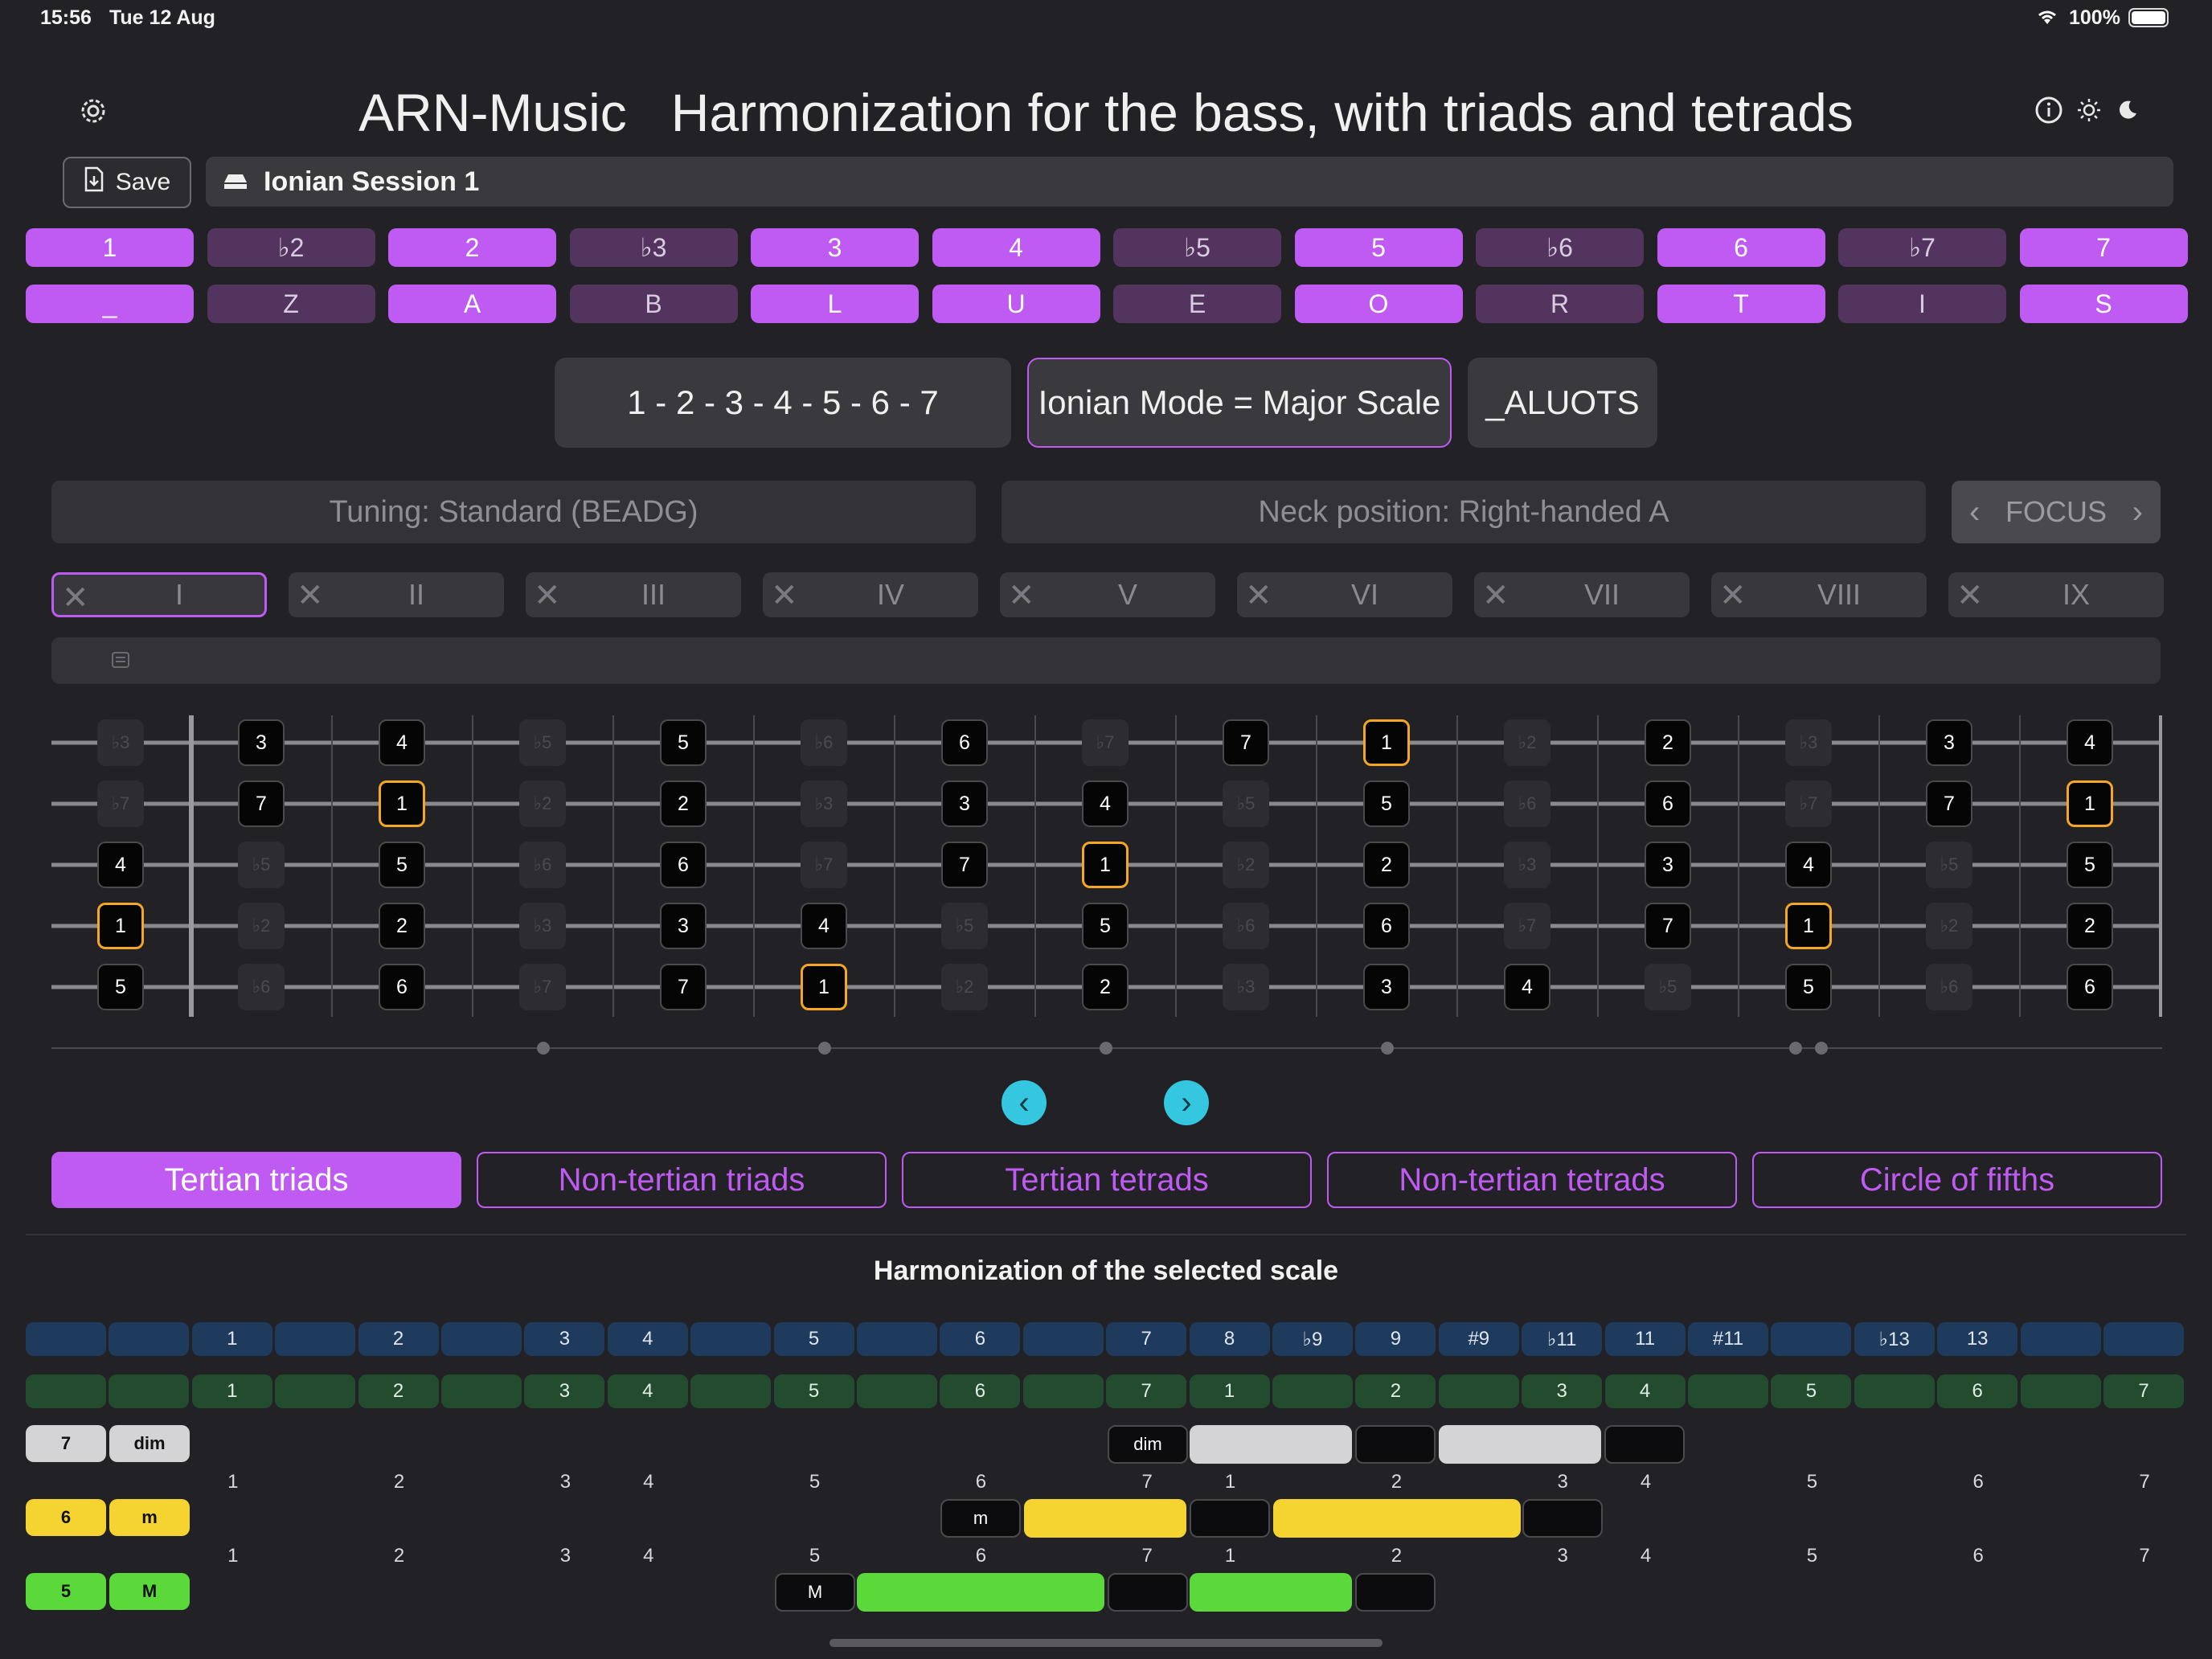  What do you see at coordinates (1819, 594) in the screenshot?
I see `position-8: ✕ VIII` at bounding box center [1819, 594].